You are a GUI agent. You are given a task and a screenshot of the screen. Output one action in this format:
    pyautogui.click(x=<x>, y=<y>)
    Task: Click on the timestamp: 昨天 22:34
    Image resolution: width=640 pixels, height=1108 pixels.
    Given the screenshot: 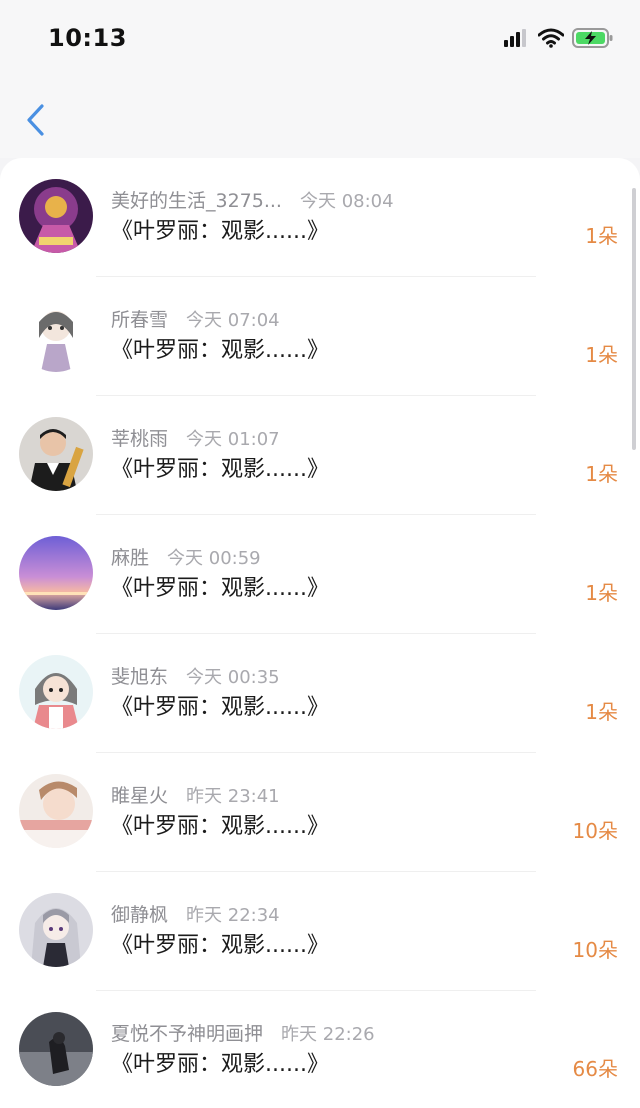 What is the action you would take?
    pyautogui.click(x=233, y=915)
    